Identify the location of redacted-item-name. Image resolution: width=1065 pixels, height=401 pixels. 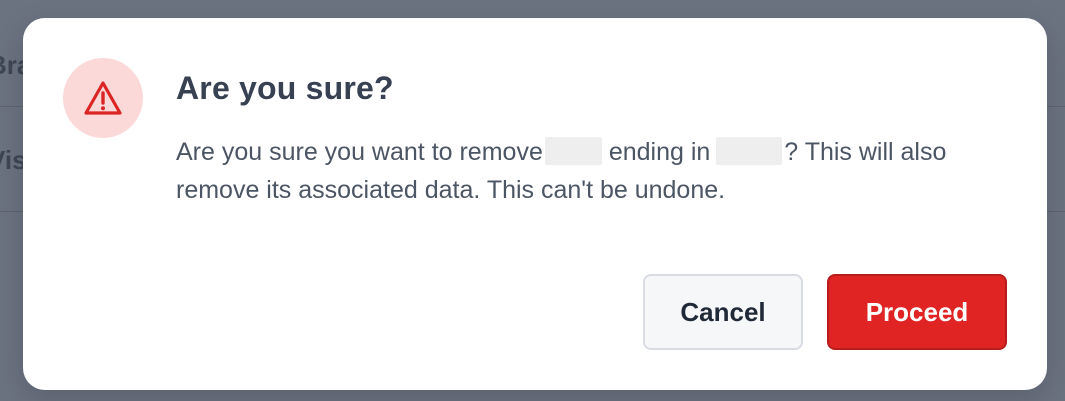
(573, 151).